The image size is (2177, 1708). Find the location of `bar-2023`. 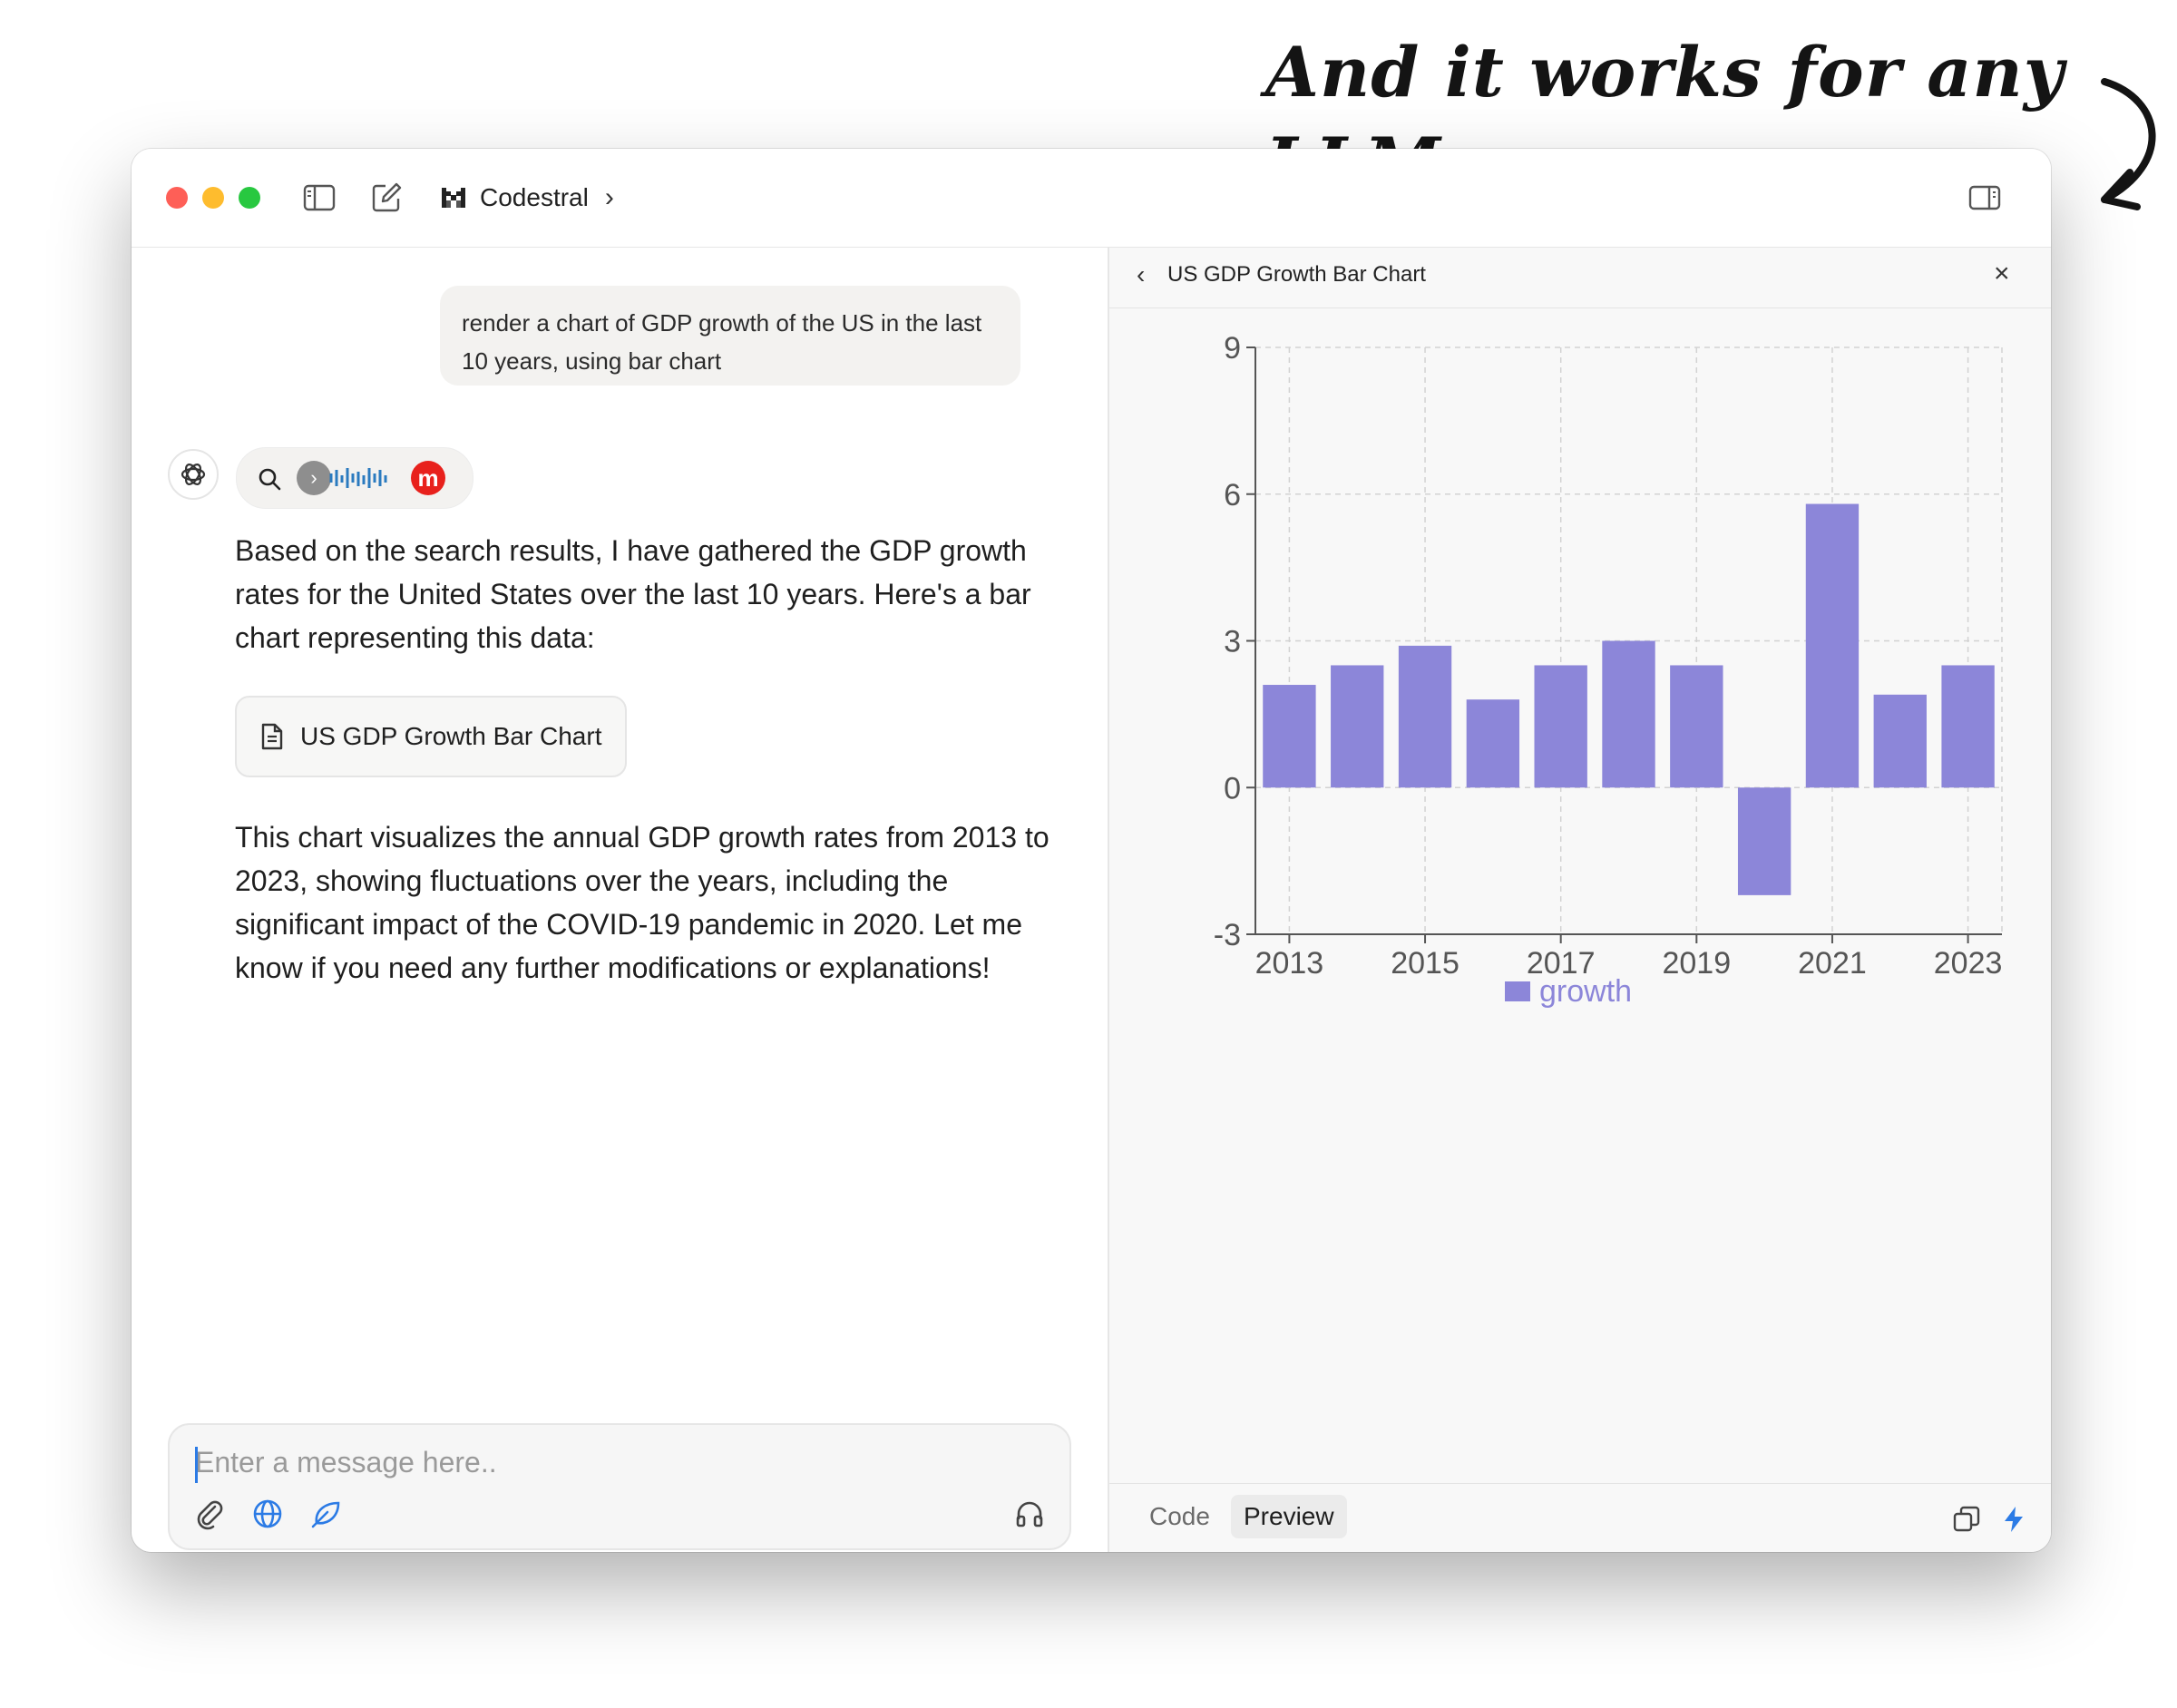

bar-2023 is located at coordinates (1968, 727).